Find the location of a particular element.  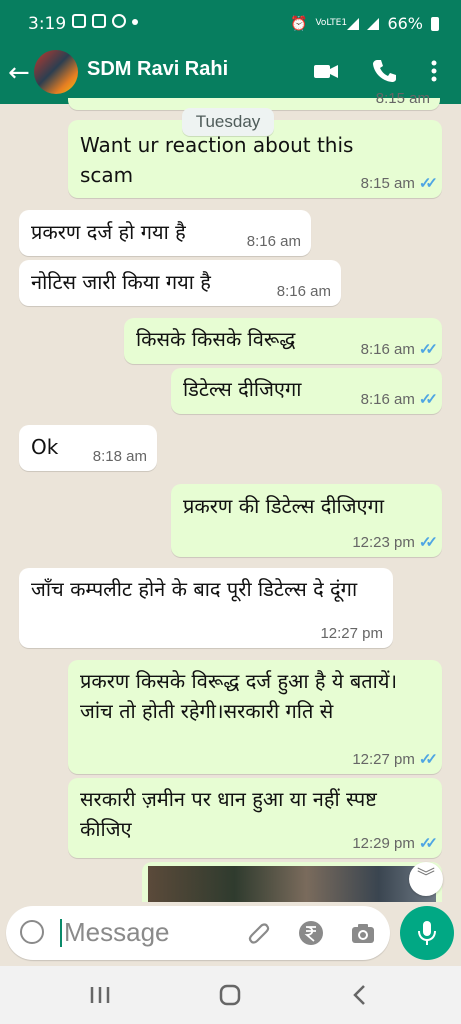

text-cursor is located at coordinates (61, 933).